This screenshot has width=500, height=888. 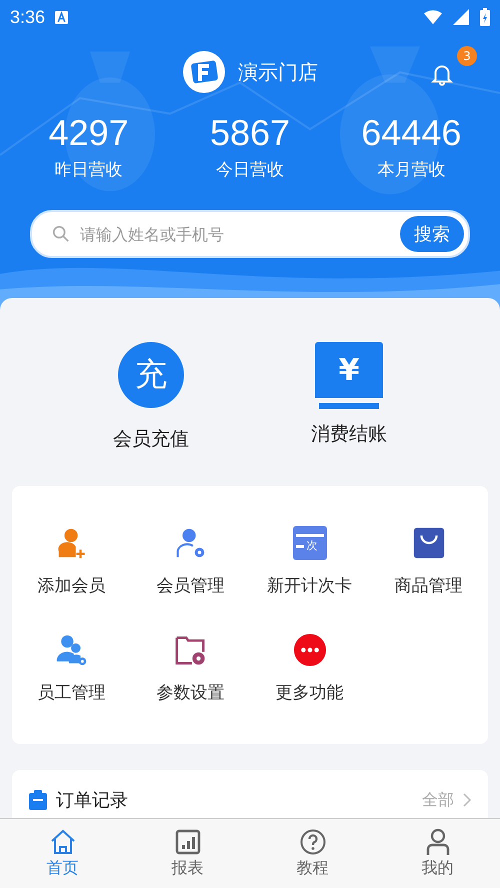 What do you see at coordinates (151, 439) in the screenshot?
I see `action-label: 会员充值` at bounding box center [151, 439].